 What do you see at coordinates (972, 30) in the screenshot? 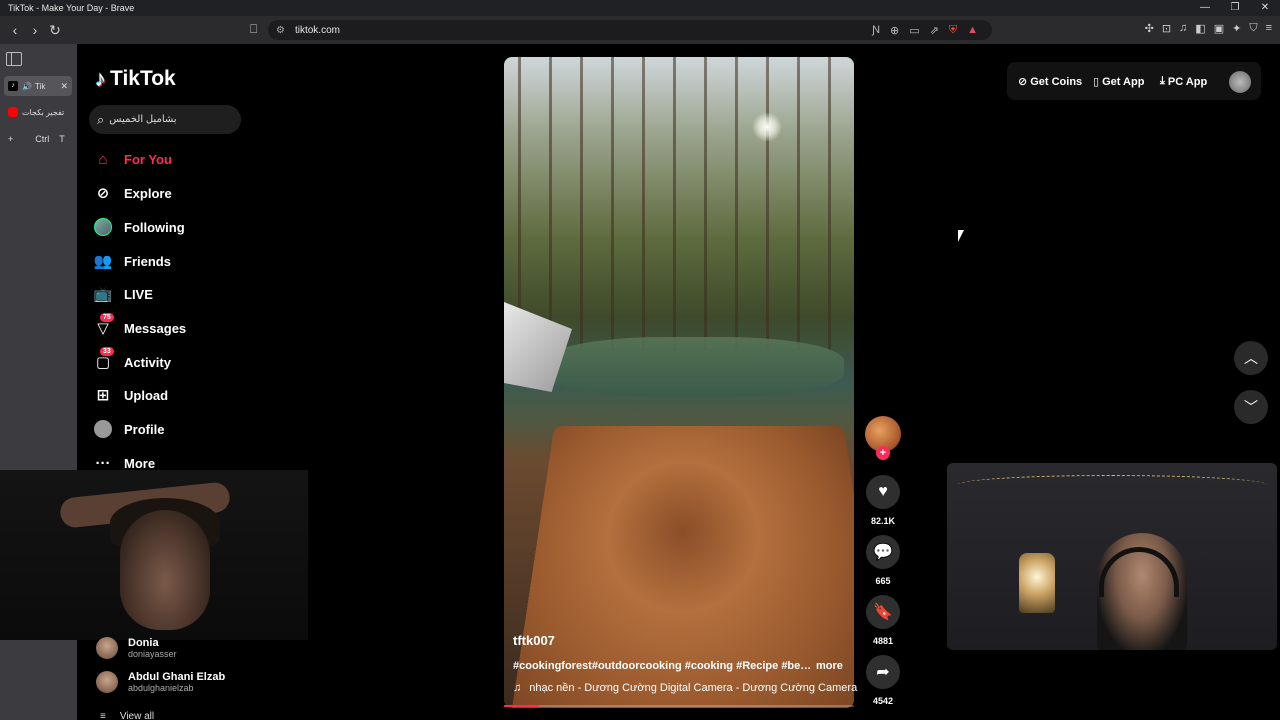
I see `brave-rewards-icon: ▲` at bounding box center [972, 30].